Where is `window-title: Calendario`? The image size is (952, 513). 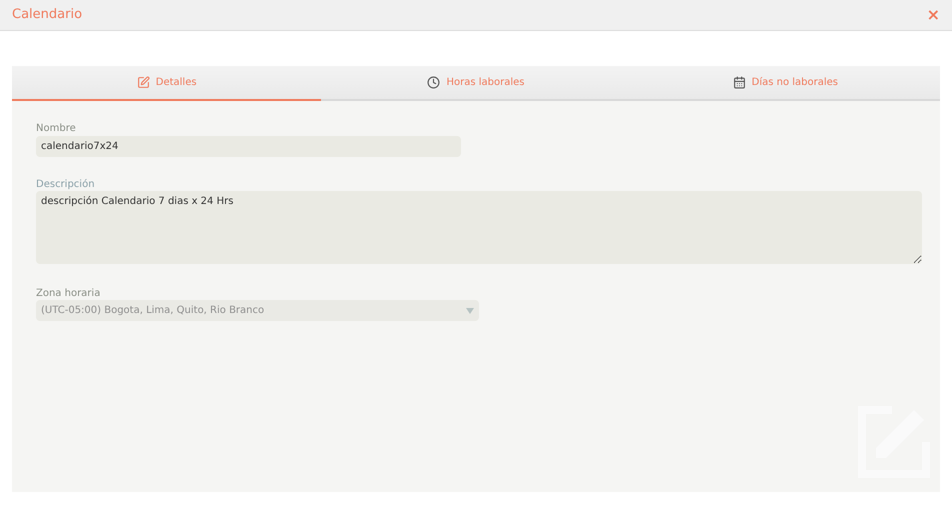 window-title: Calendario is located at coordinates (47, 15).